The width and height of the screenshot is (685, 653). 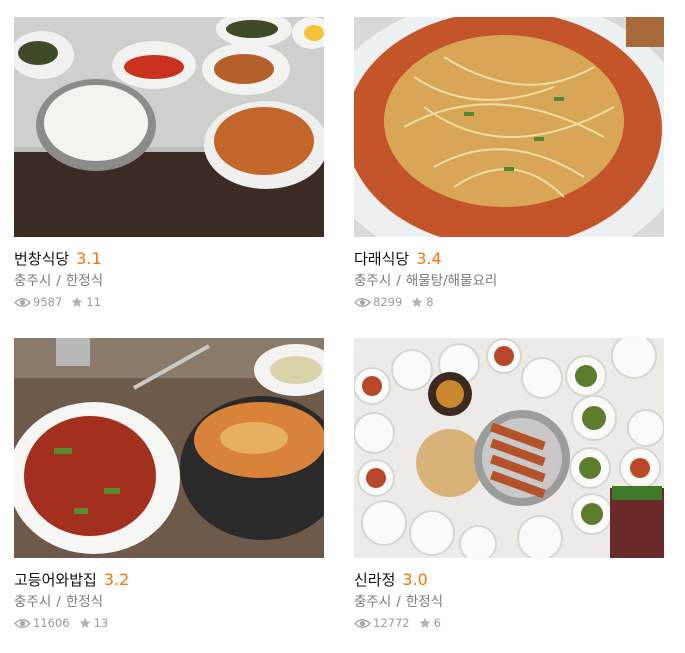 What do you see at coordinates (381, 259) in the screenshot?
I see `restaurant-name: 다래식당` at bounding box center [381, 259].